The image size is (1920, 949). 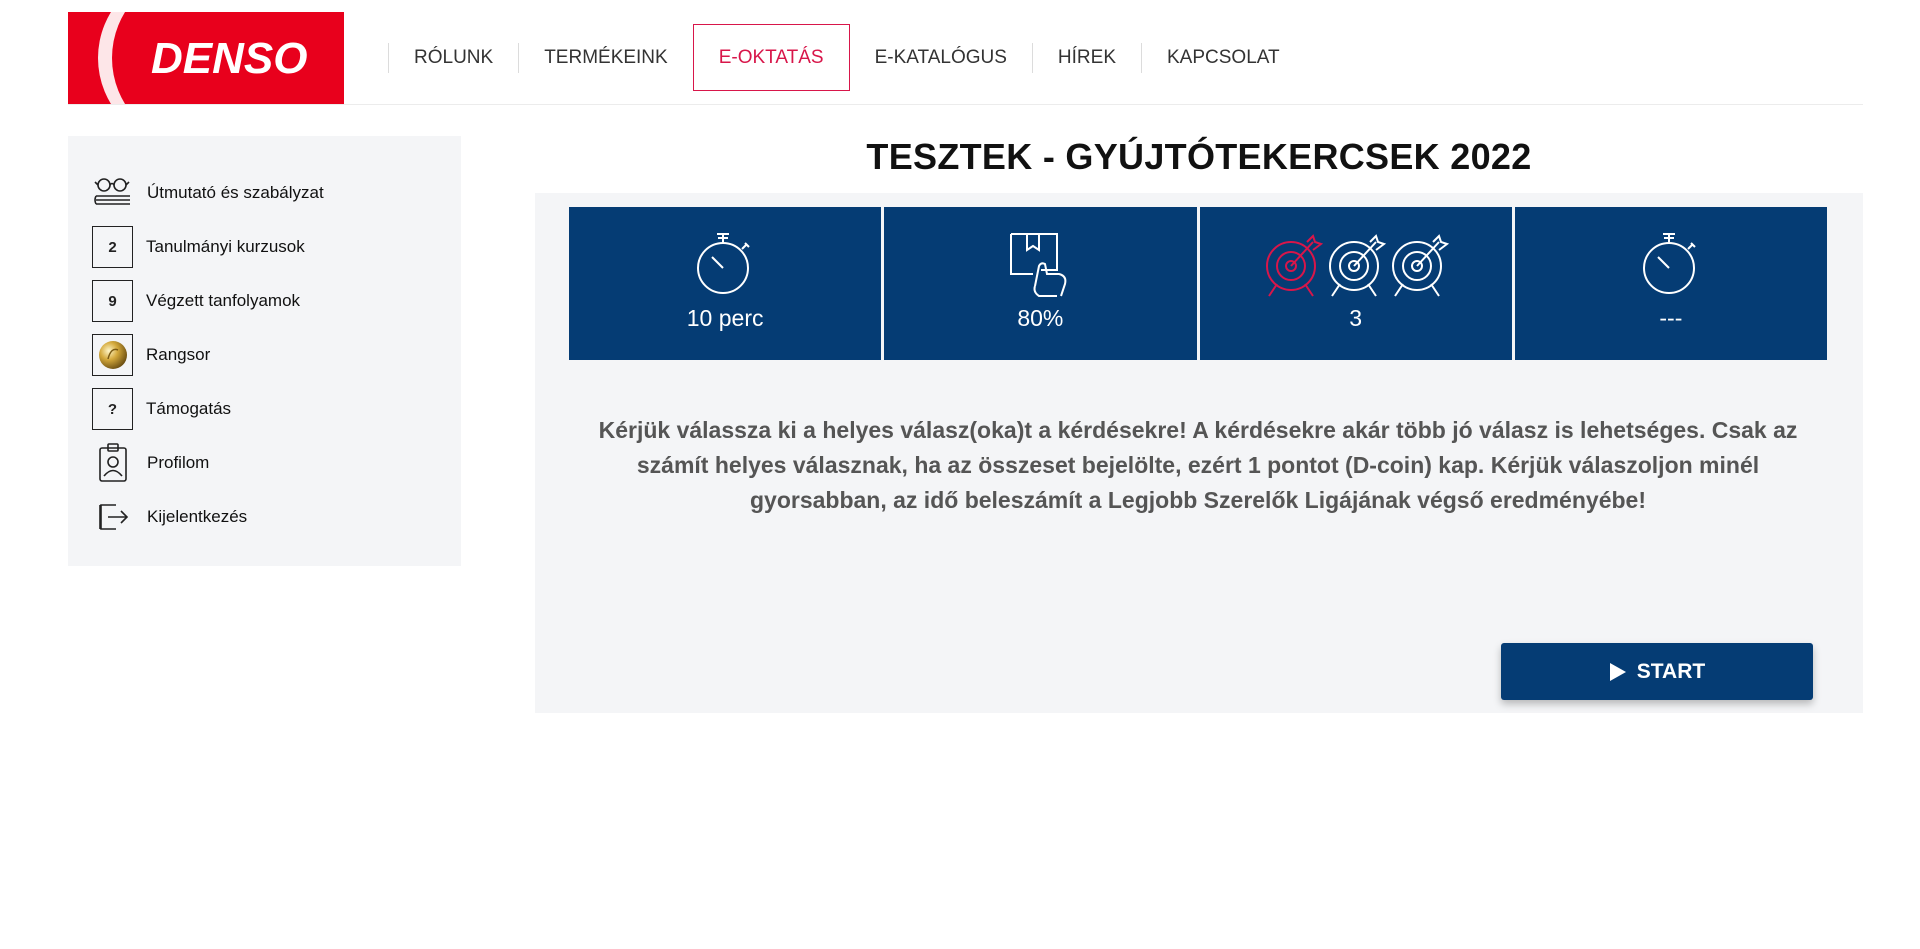 I want to click on sidebar-item-courses: 2 Tanulmányi kurzusok, so click(x=264, y=247).